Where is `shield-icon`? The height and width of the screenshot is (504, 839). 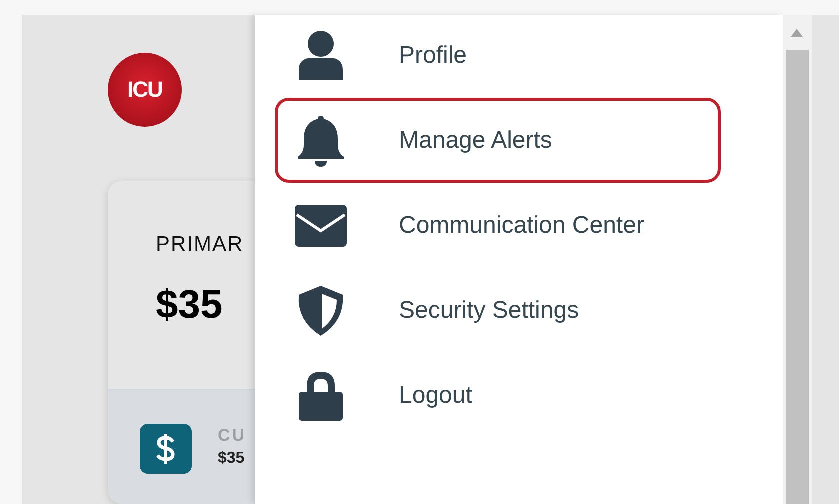 shield-icon is located at coordinates (321, 310).